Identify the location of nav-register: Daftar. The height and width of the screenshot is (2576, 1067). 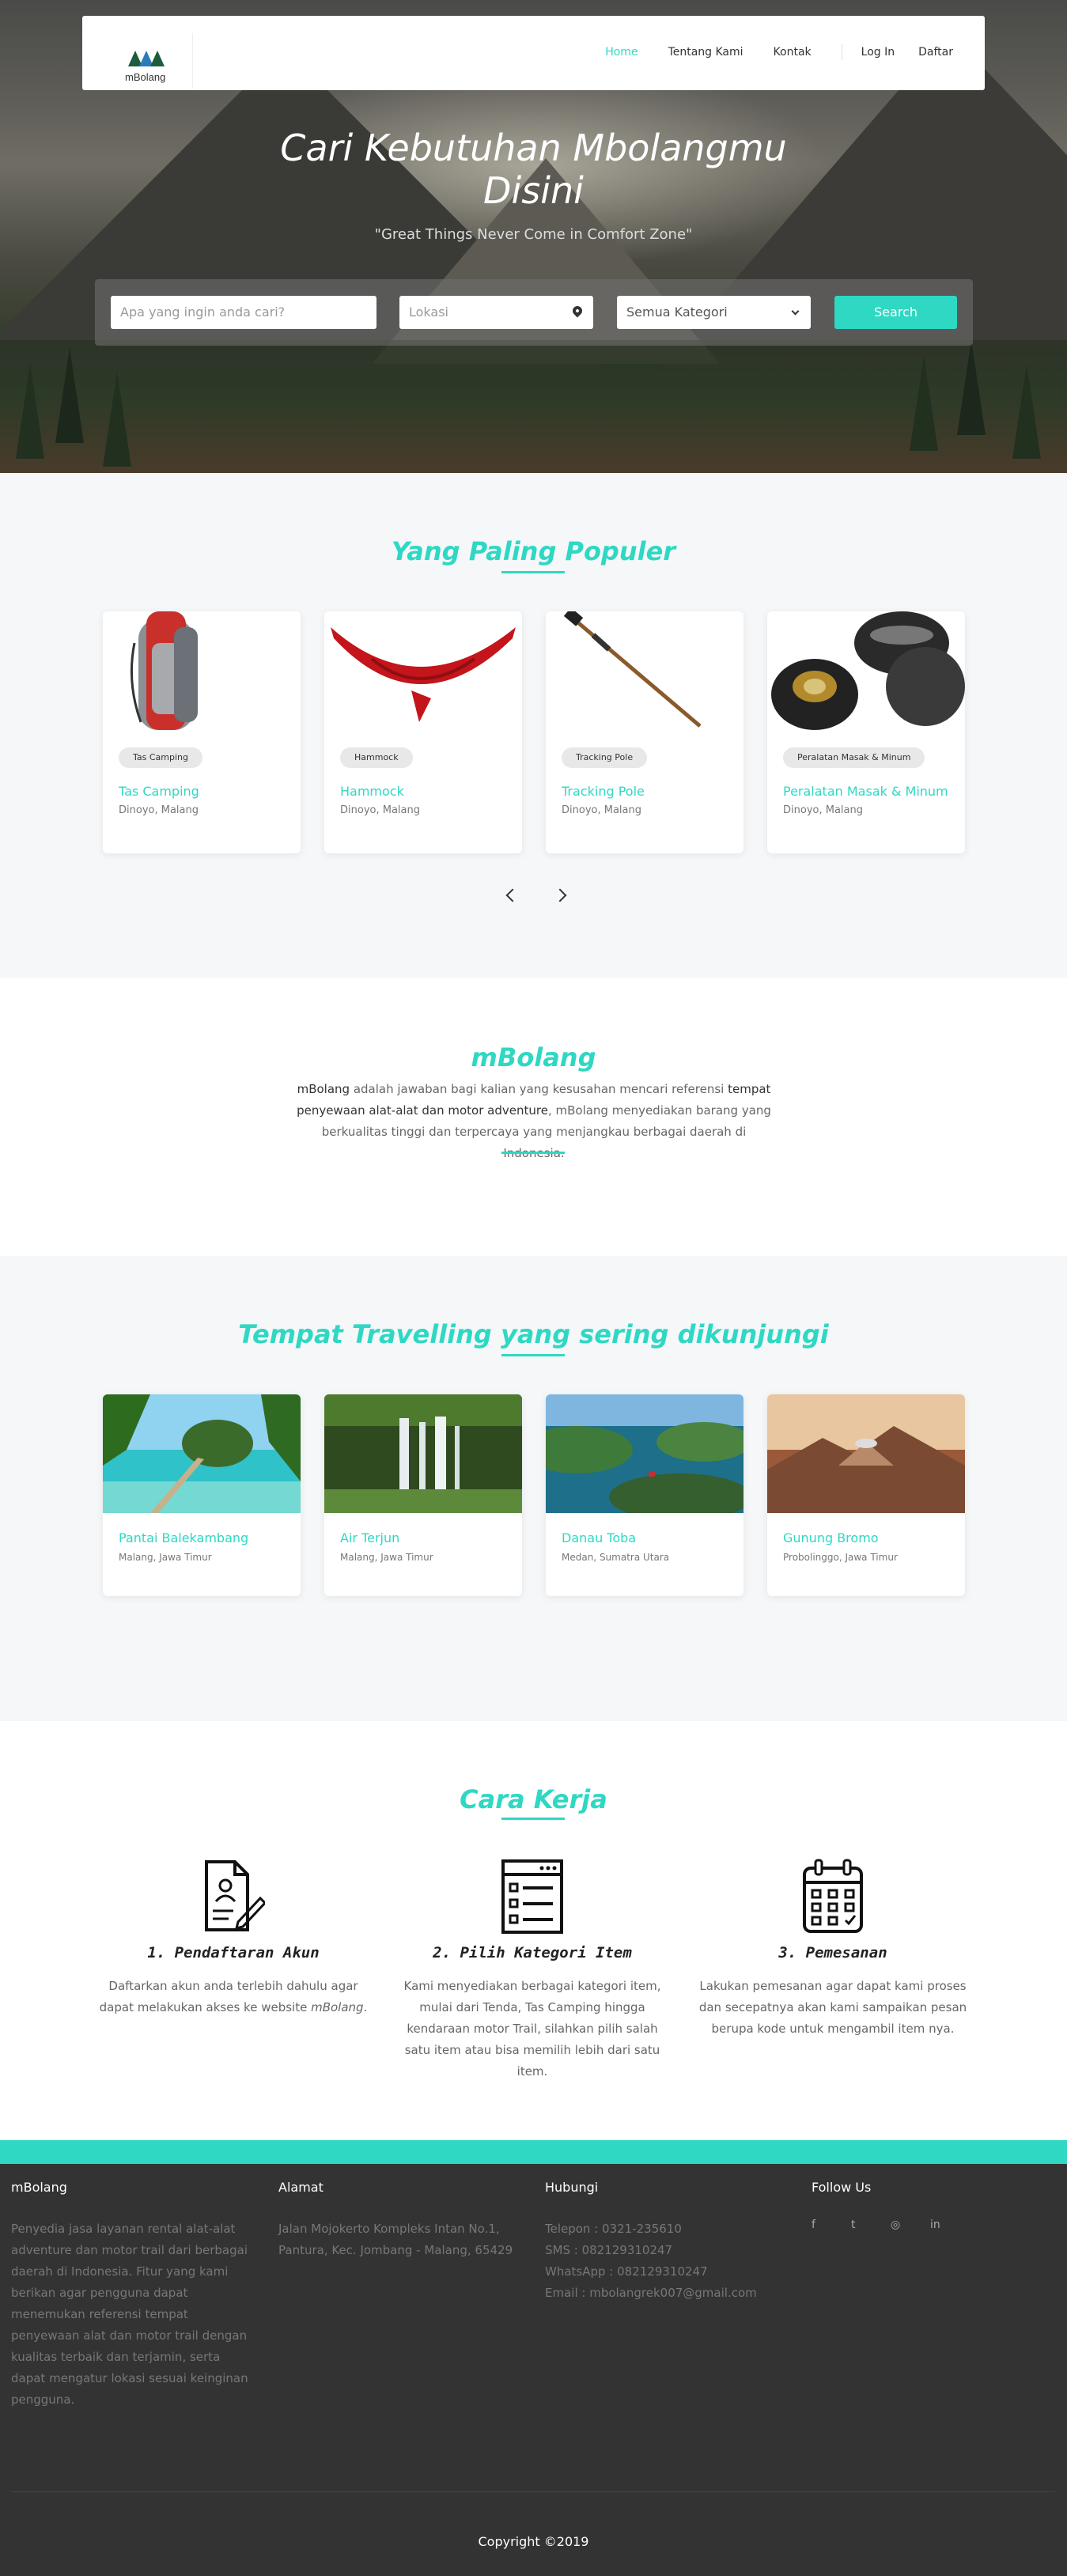
(936, 53).